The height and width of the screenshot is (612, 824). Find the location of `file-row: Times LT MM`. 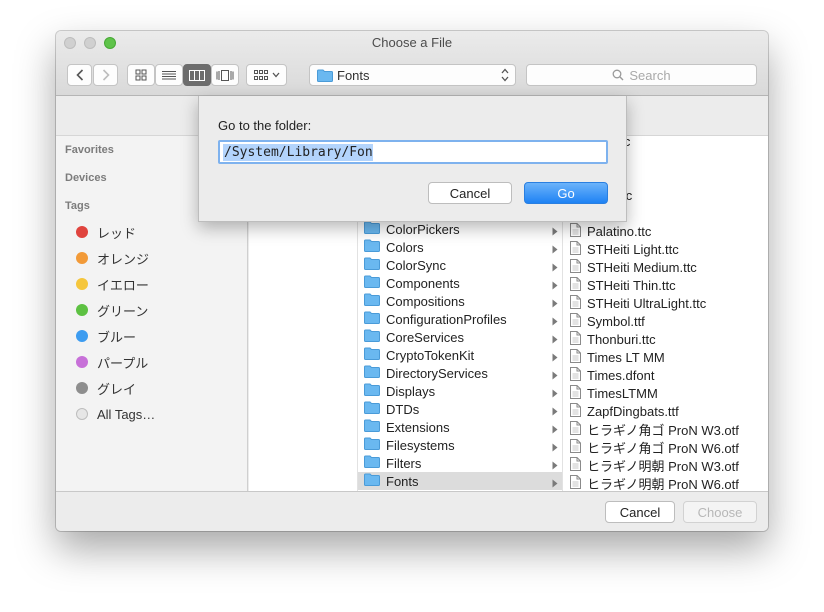

file-row: Times LT MM is located at coordinates (666, 357).